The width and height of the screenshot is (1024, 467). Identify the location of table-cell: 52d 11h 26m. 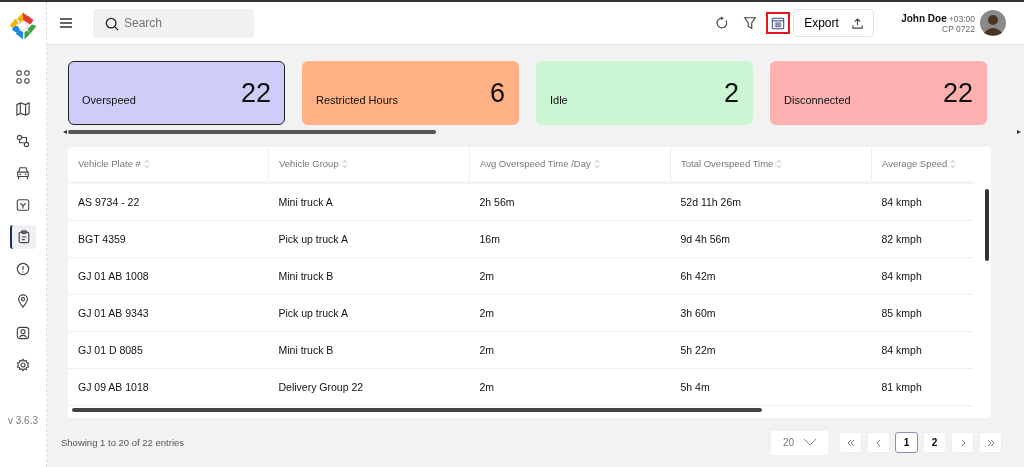
(771, 201).